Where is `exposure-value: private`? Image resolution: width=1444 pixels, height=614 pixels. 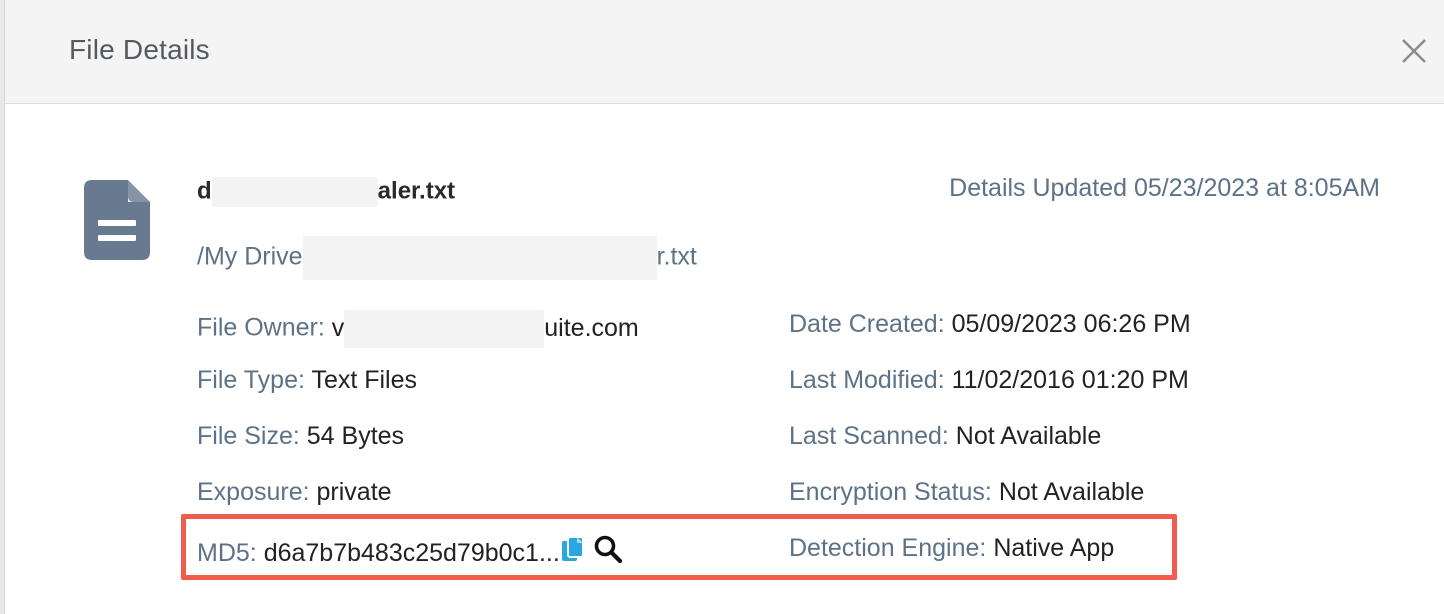
exposure-value: private is located at coordinates (354, 492).